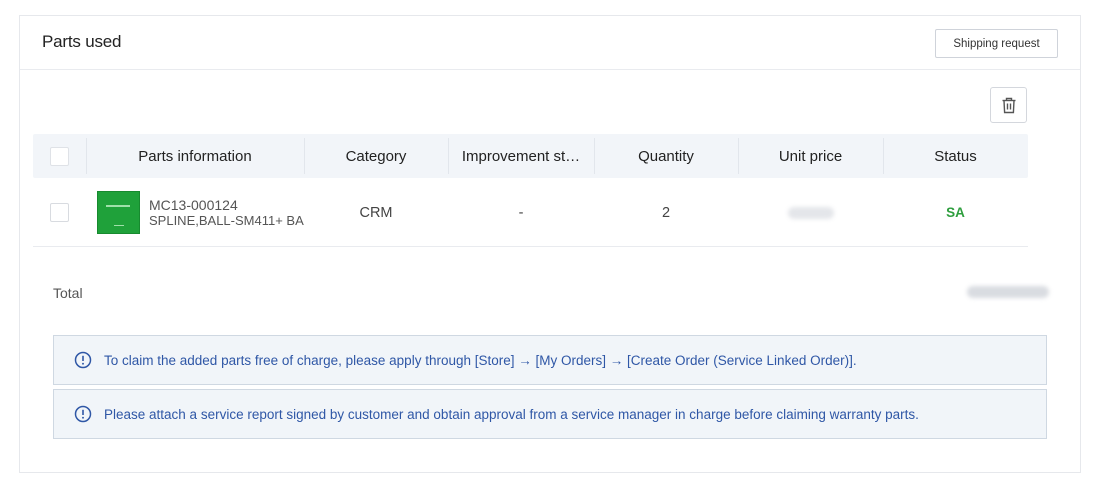  I want to click on header-select-cell, so click(59, 156).